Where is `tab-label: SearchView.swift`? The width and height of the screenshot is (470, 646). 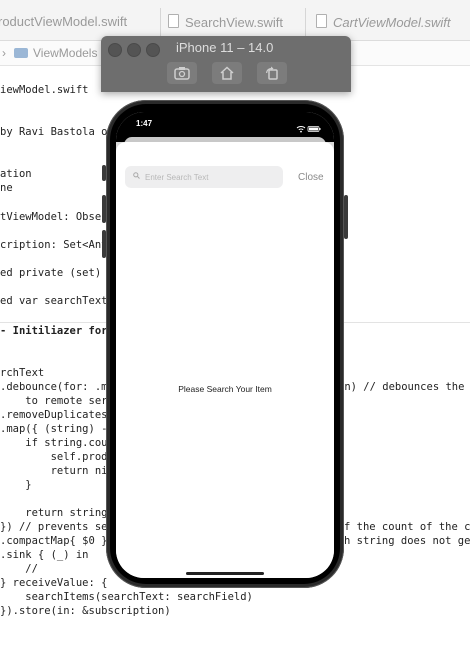 tab-label: SearchView.swift is located at coordinates (234, 22).